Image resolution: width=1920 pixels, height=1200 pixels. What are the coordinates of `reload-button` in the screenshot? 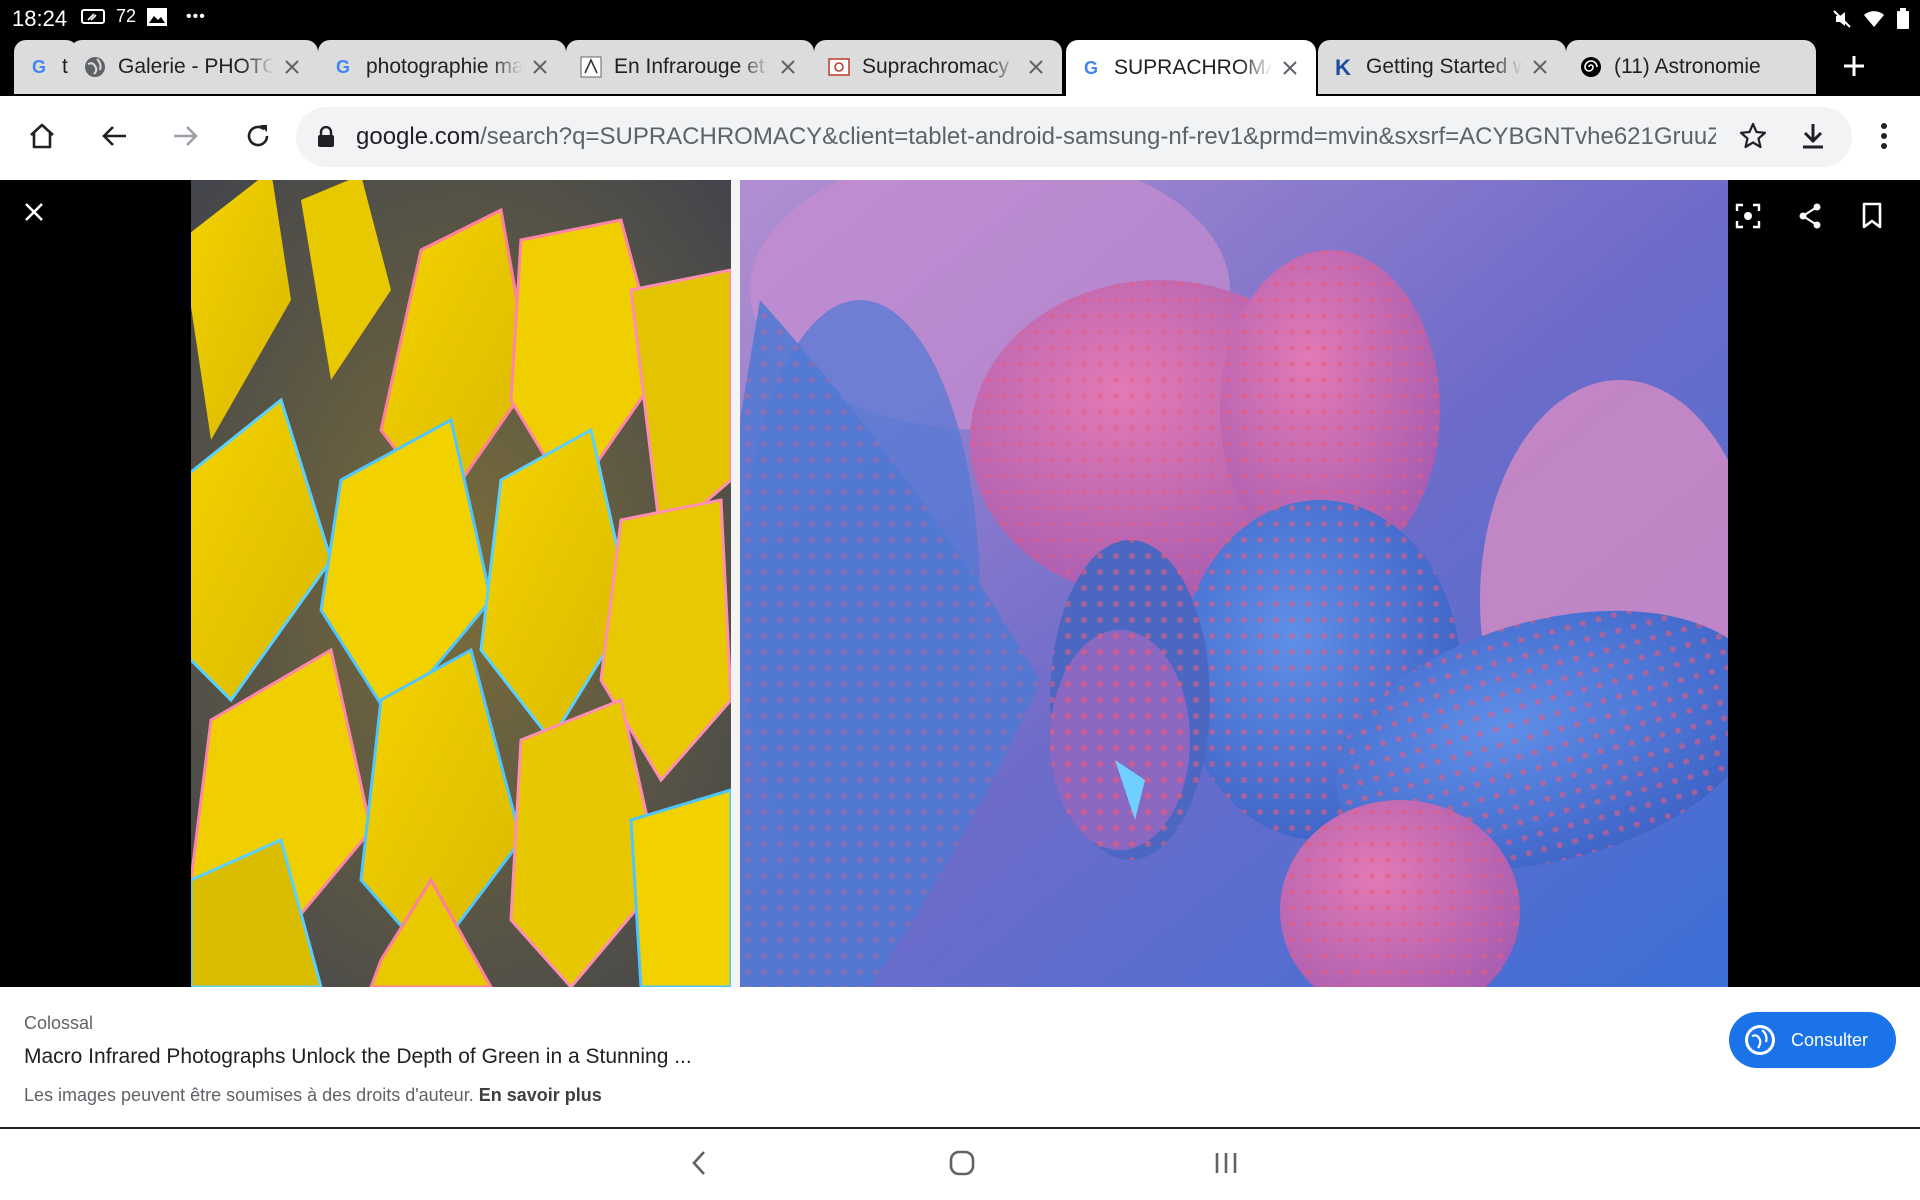 It's located at (258, 138).